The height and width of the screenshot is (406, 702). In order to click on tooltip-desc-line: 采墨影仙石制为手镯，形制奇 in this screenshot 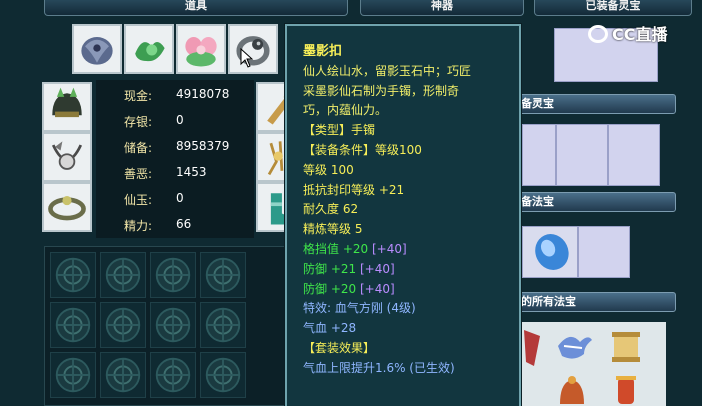, I will do `click(381, 90)`.